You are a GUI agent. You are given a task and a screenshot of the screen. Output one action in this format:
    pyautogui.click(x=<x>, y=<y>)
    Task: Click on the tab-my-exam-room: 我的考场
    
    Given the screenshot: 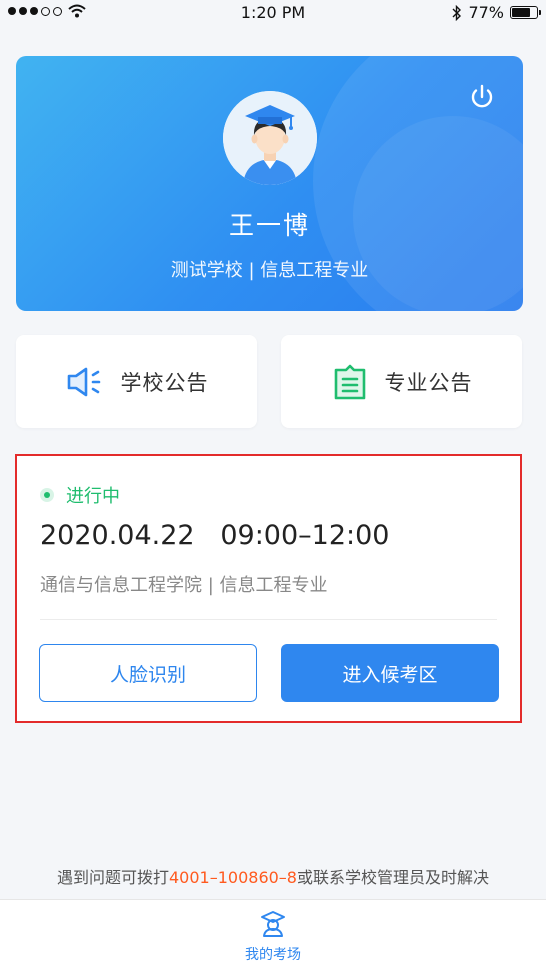 What is the action you would take?
    pyautogui.click(x=273, y=937)
    